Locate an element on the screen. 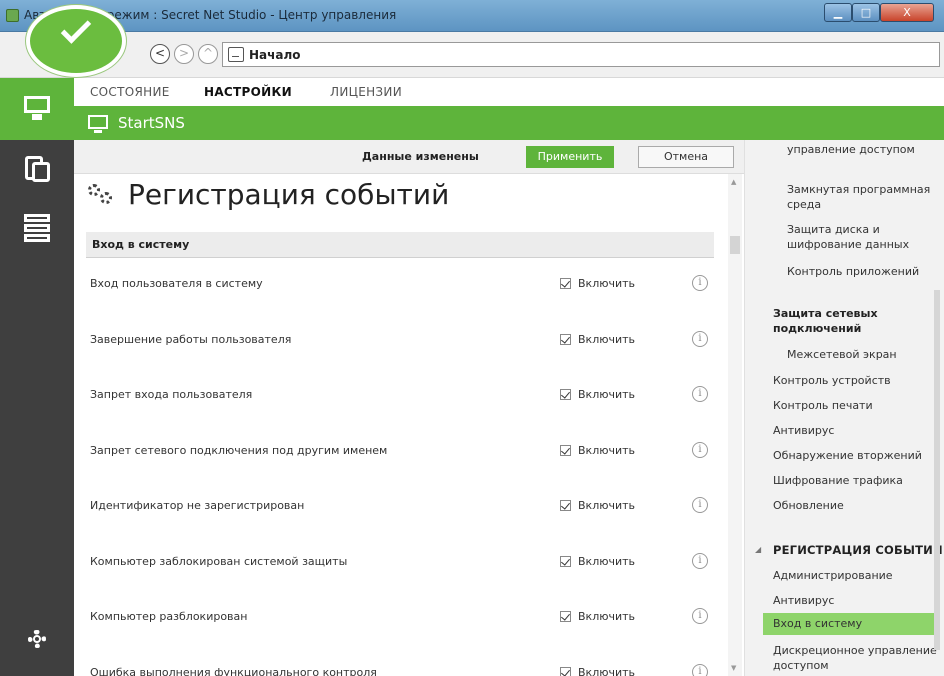  tree-item: управление доступом is located at coordinates (862, 149).